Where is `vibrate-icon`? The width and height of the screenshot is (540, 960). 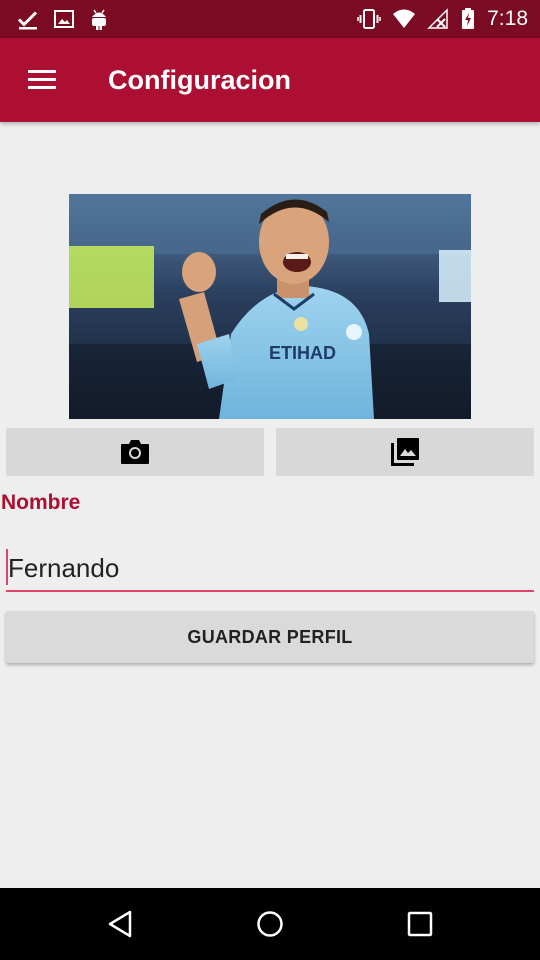 vibrate-icon is located at coordinates (369, 19).